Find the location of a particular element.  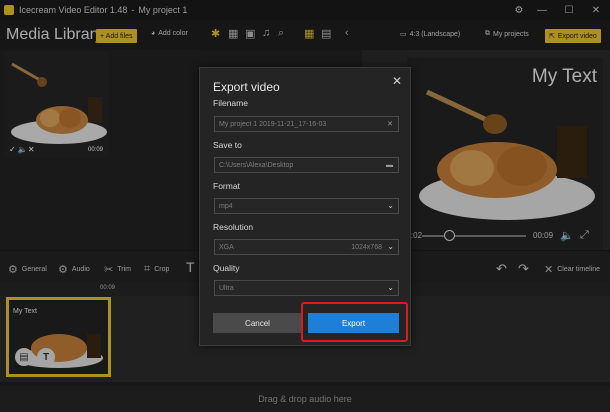

saveto-label: Save to is located at coordinates (227, 145).